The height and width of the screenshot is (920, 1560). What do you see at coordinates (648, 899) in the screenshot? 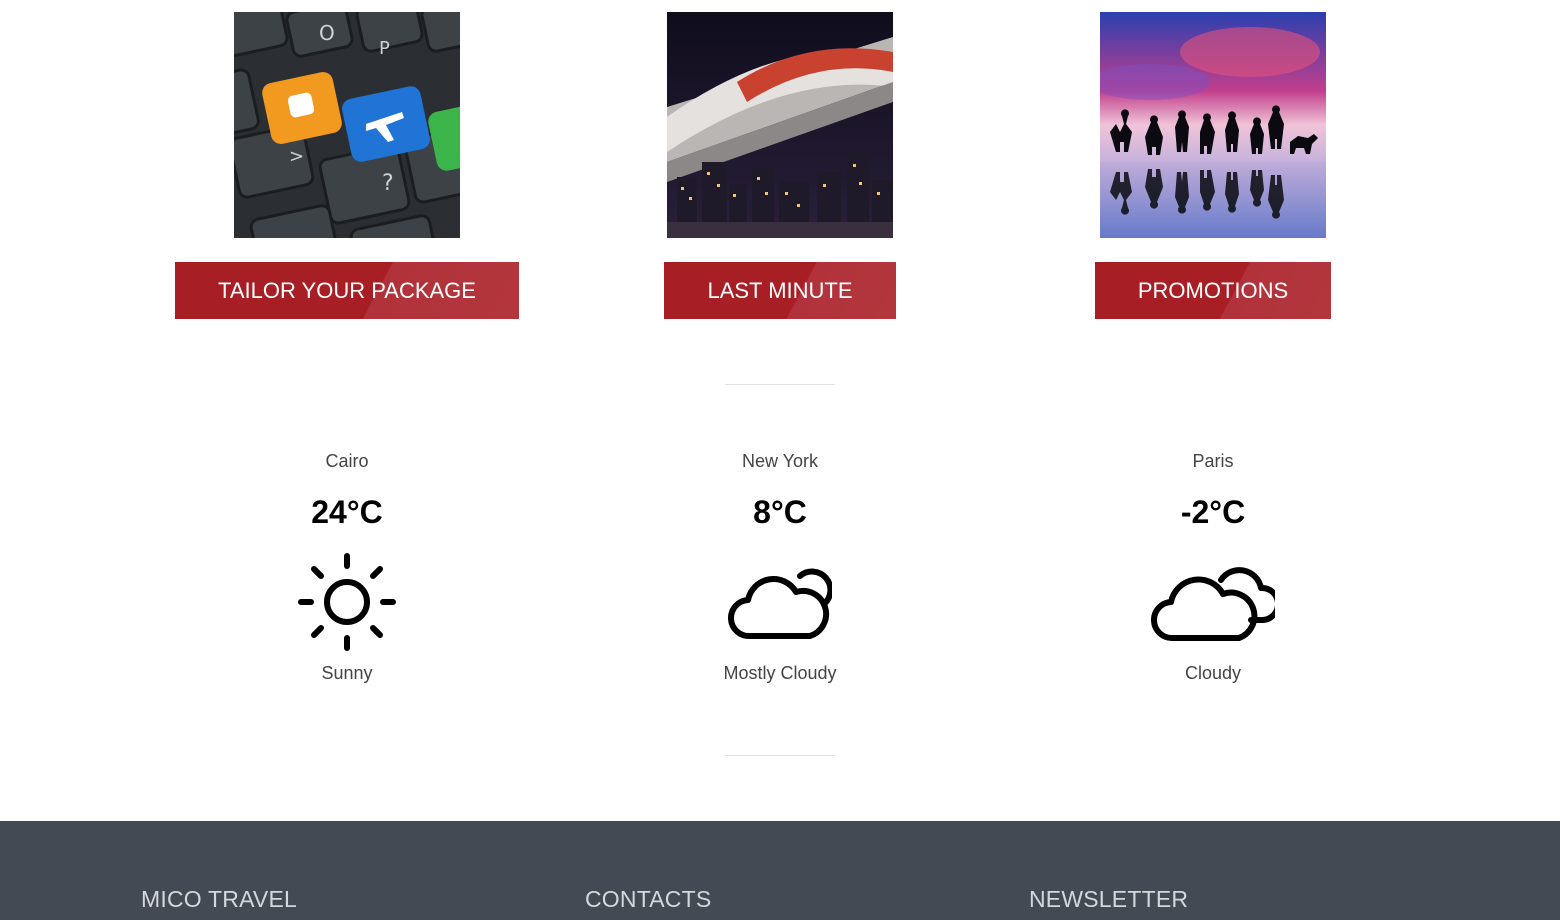
I see `footer-title-contacts: CONTACTS` at bounding box center [648, 899].